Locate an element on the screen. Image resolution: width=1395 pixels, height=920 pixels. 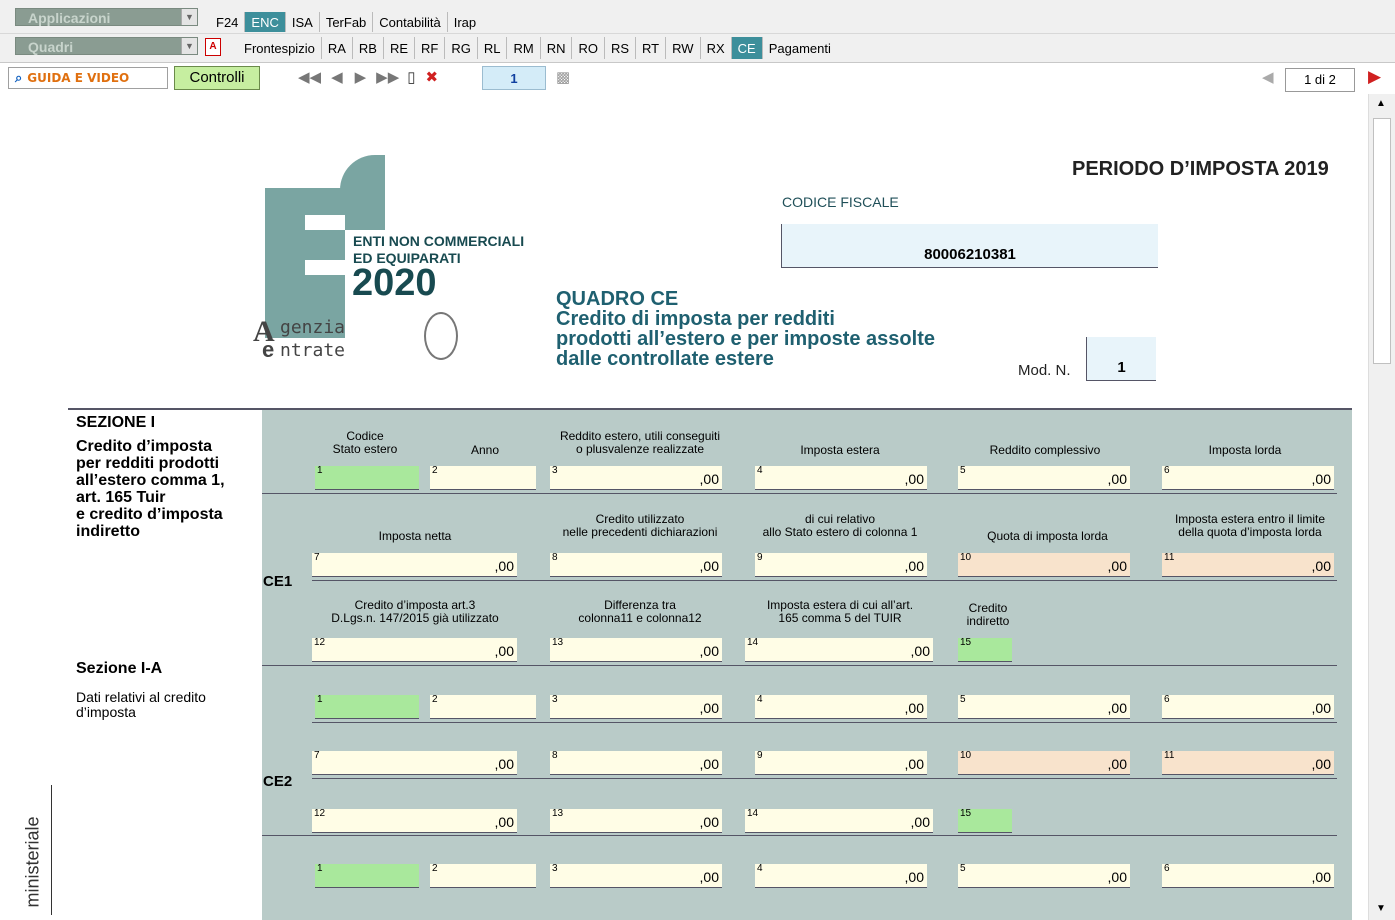
ce1-col11-field: 11,00 is located at coordinates (1248, 564).